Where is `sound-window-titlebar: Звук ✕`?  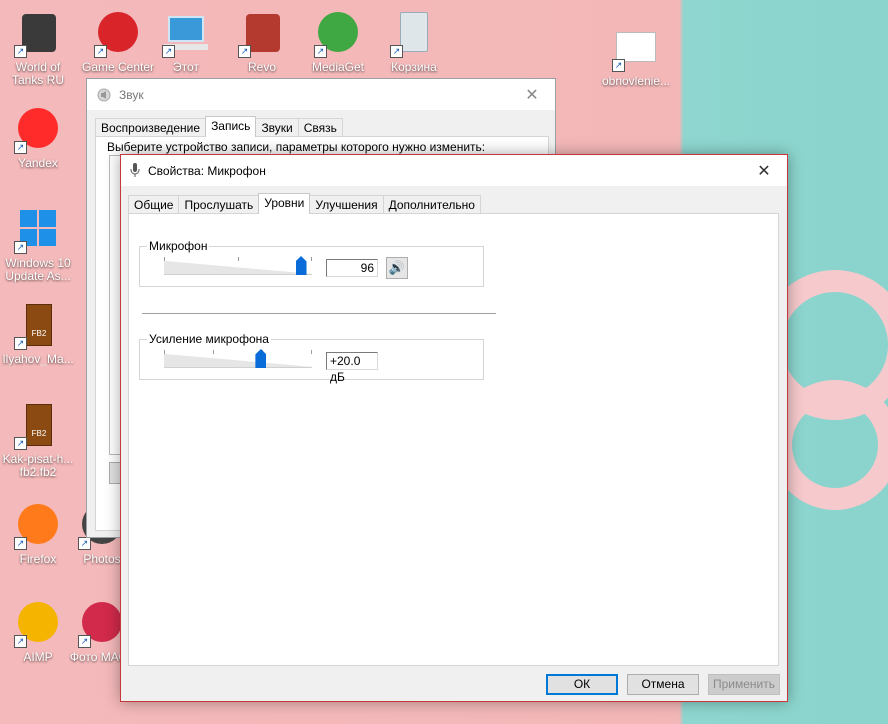 sound-window-titlebar: Звук ✕ is located at coordinates (321, 94).